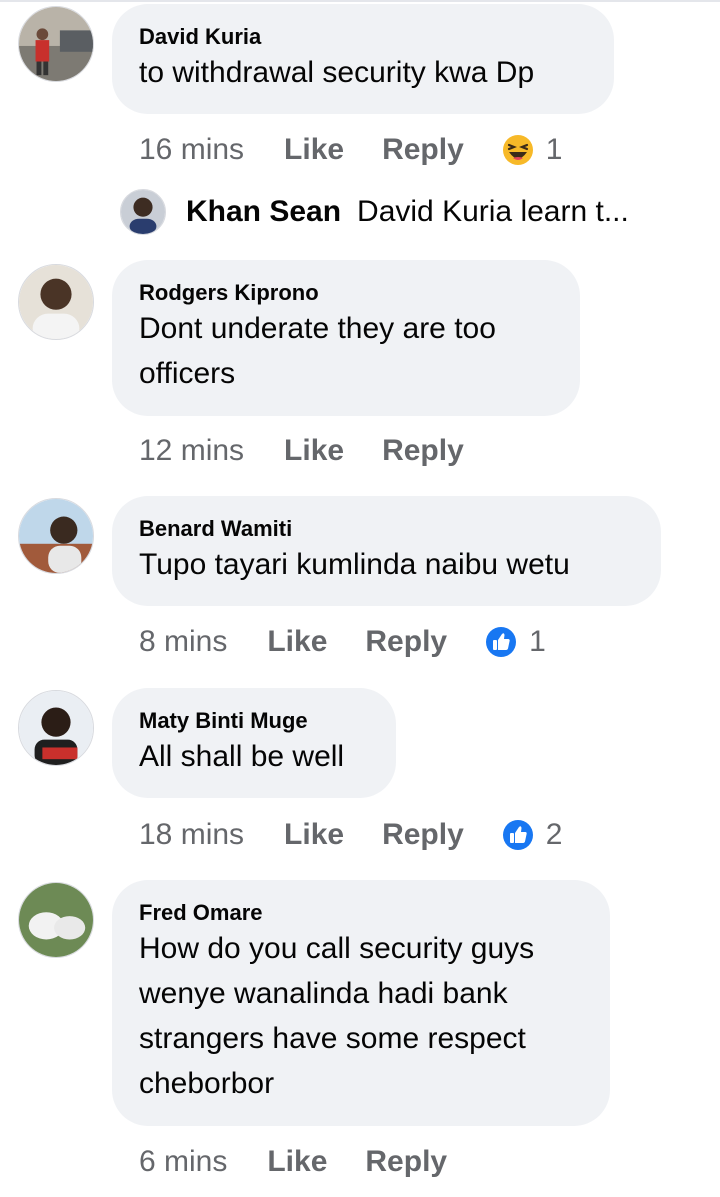 The width and height of the screenshot is (720, 1197). I want to click on comment-time: 12 mins, so click(191, 451).